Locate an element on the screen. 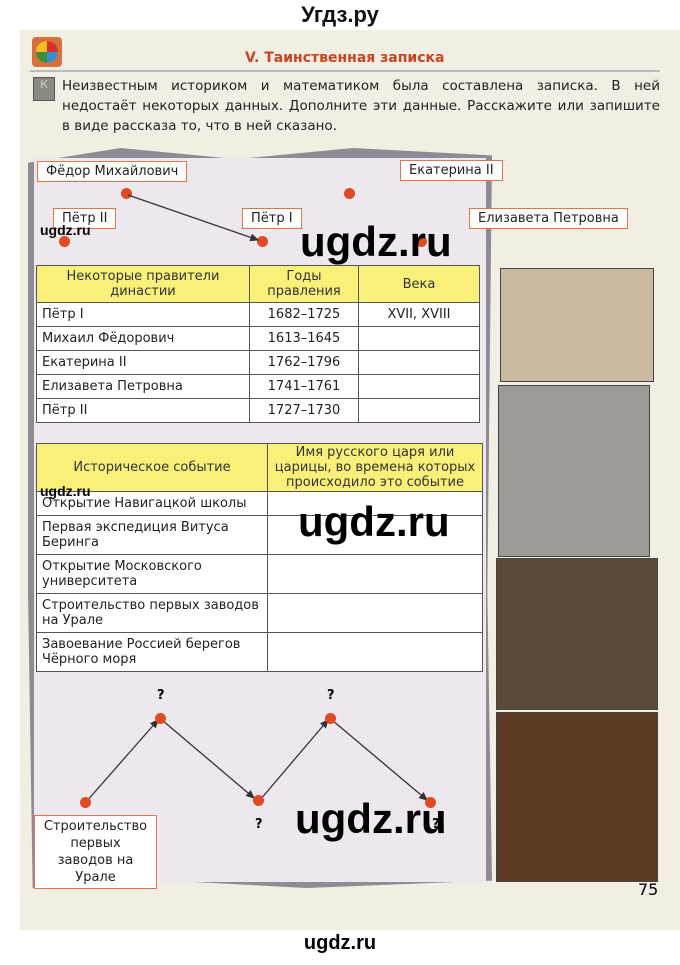 This screenshot has height=965, width=680. table-row: Елизавета Петровна 1741–1761 is located at coordinates (258, 386).